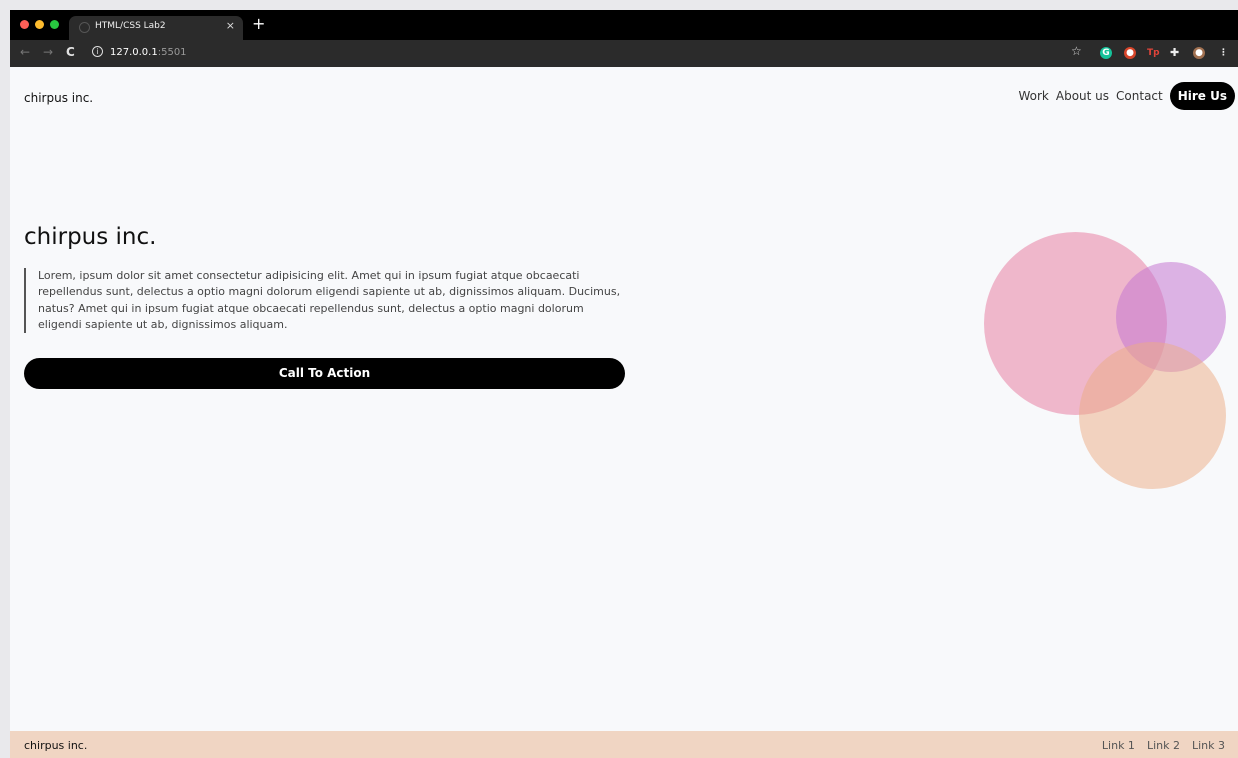 This screenshot has height=758, width=1238. Describe the element at coordinates (1118, 745) in the screenshot. I see `footer-link-1: Link 1` at that location.